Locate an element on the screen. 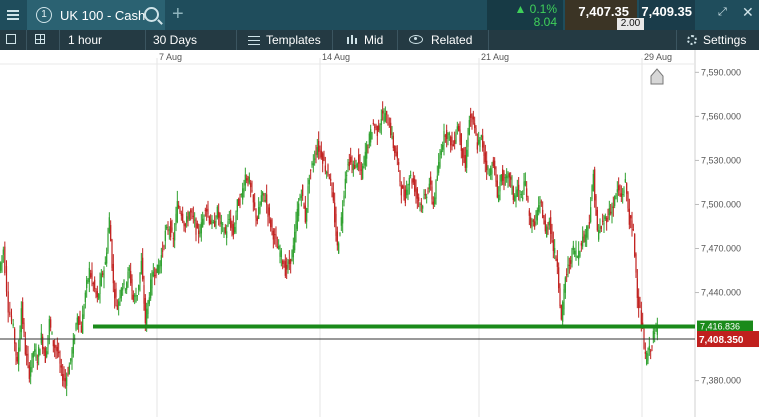  settings-button: Settings is located at coordinates (717, 40).